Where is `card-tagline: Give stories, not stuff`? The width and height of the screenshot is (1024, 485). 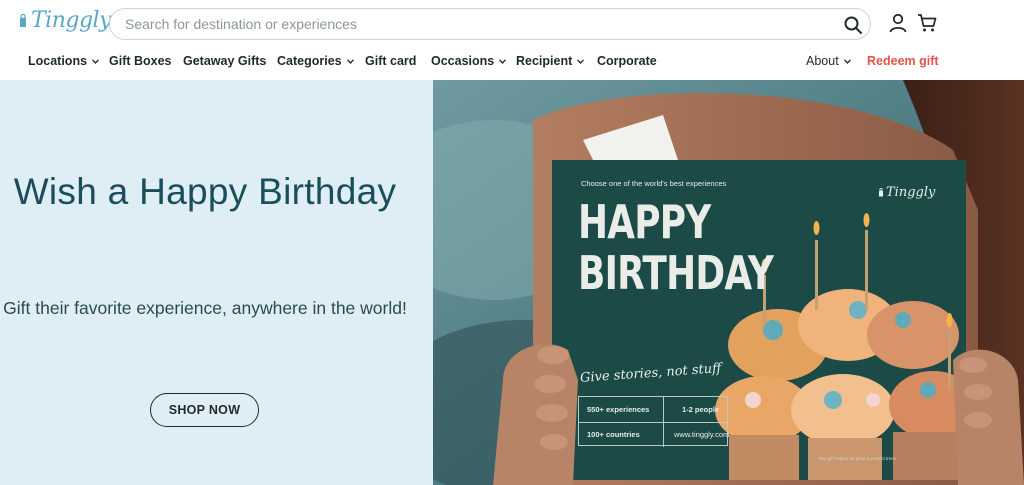
card-tagline: Give stories, not stuff is located at coordinates (650, 373).